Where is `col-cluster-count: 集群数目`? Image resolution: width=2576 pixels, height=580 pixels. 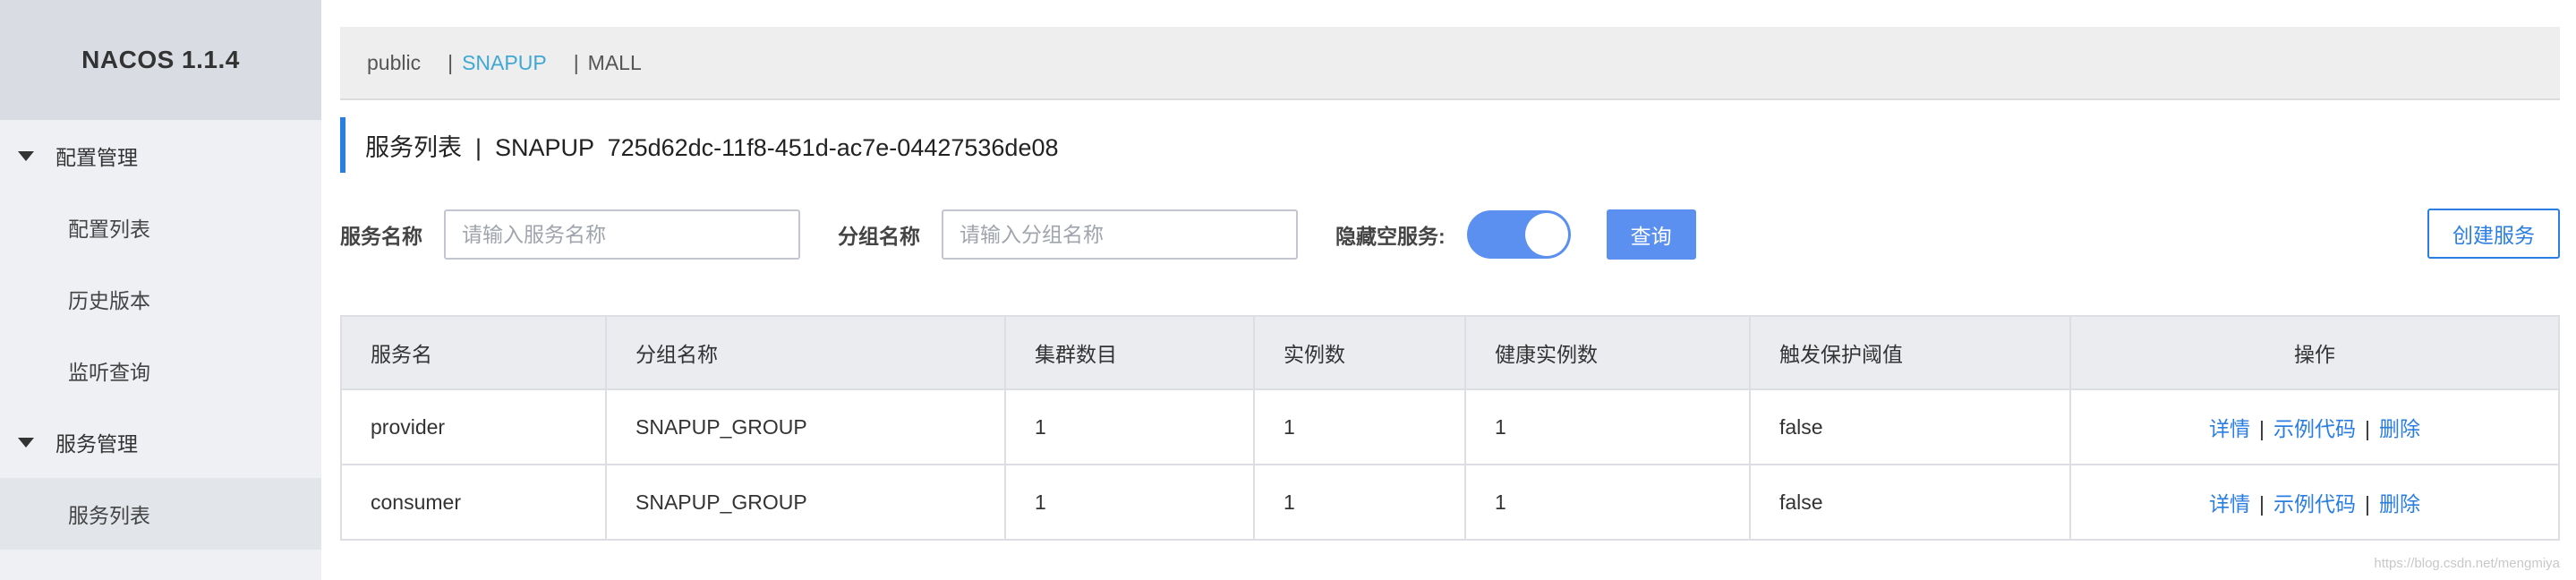 col-cluster-count: 集群数目 is located at coordinates (1130, 353).